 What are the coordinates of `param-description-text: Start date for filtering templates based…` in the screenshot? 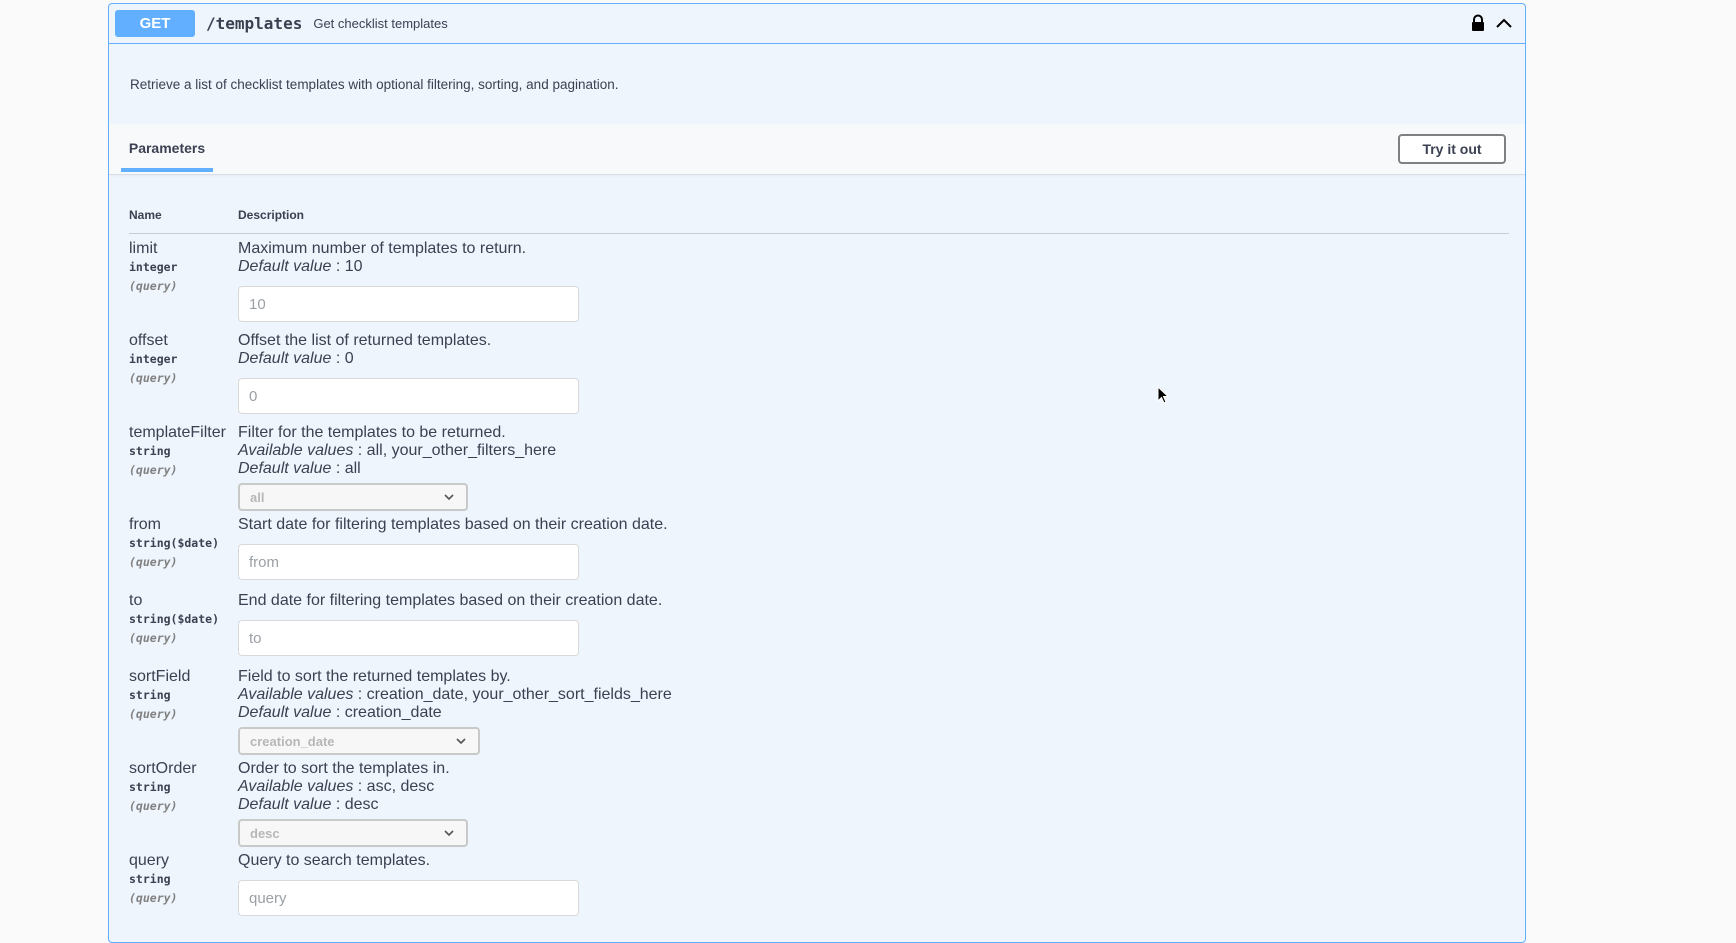 It's located at (453, 524).